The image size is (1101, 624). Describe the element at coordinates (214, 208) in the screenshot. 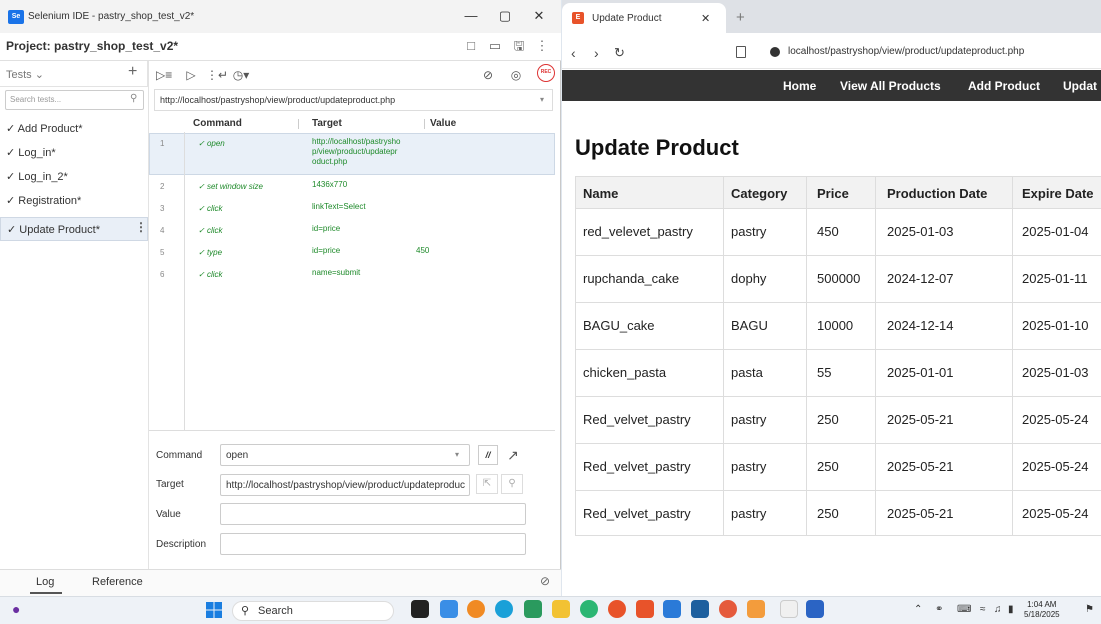

I see `command-name-text: click` at that location.